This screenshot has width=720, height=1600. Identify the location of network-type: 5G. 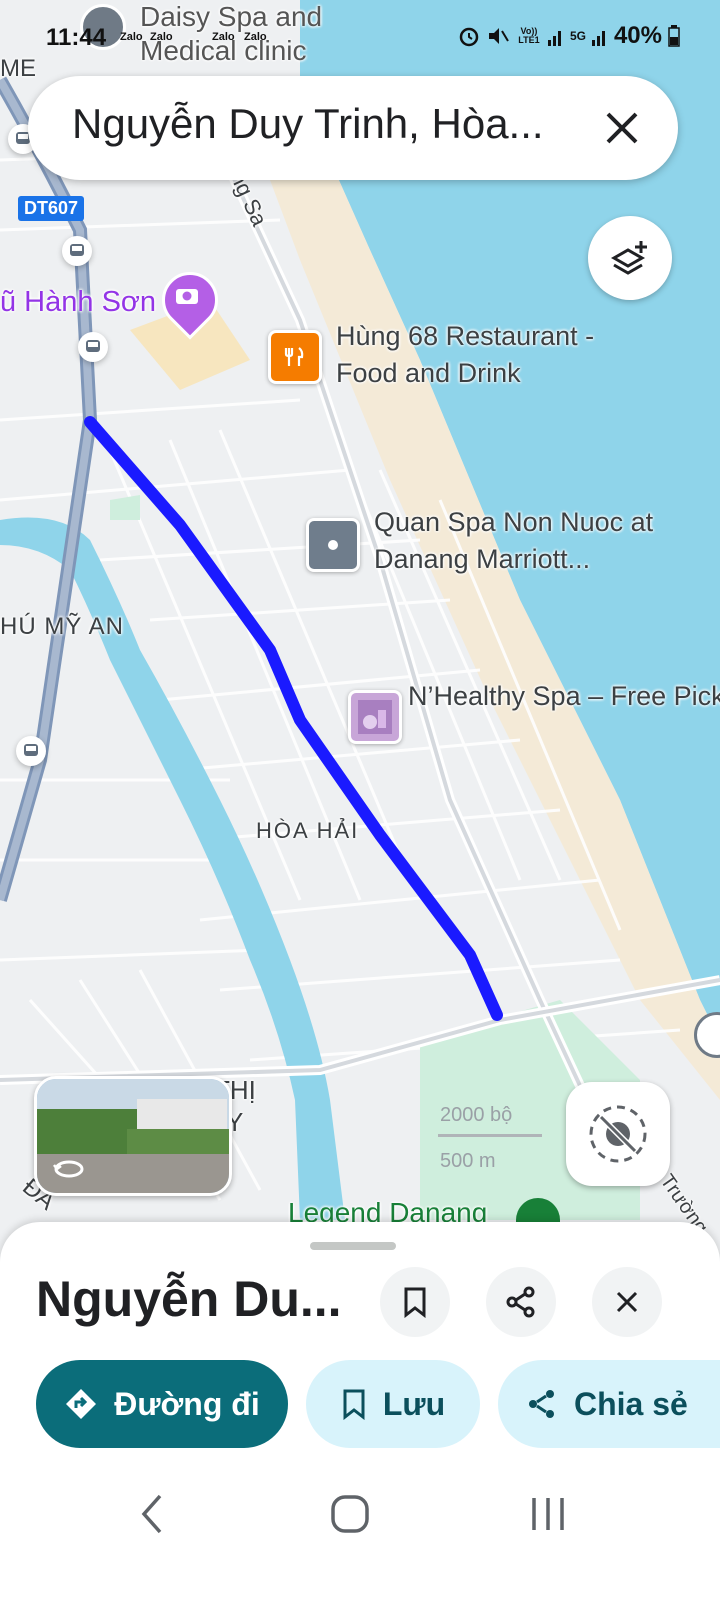
(577, 35).